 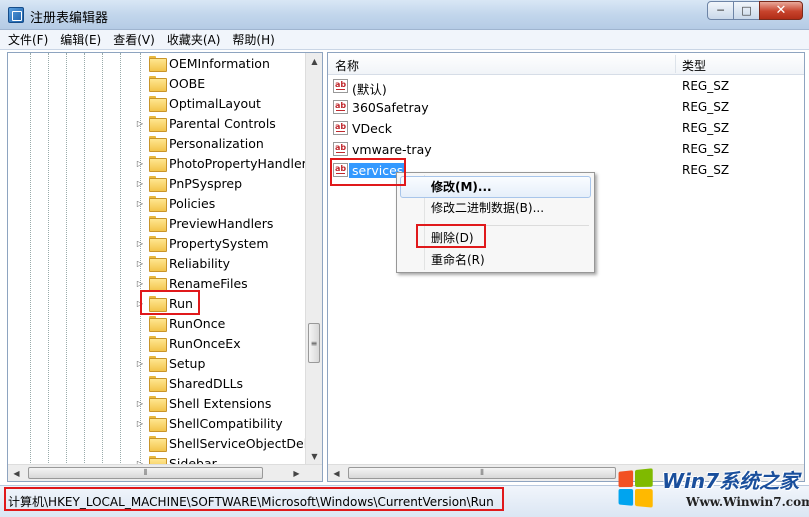 I want to click on tree-item-label: OOBE, so click(x=187, y=83).